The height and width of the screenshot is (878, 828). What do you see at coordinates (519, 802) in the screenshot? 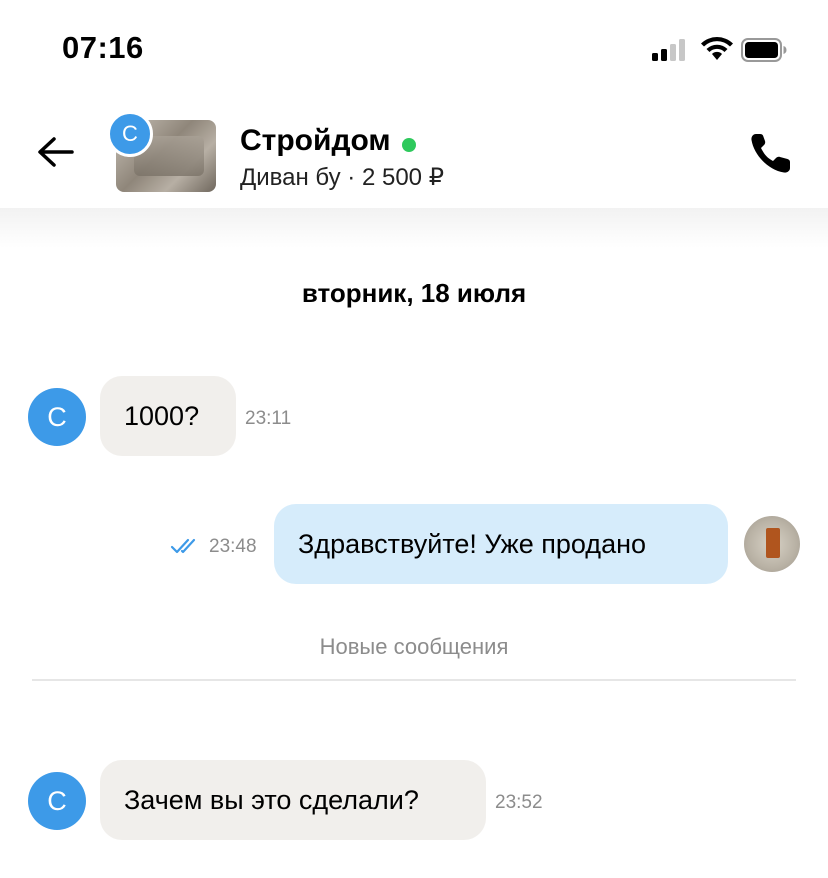
I see `message-time: 23:52` at bounding box center [519, 802].